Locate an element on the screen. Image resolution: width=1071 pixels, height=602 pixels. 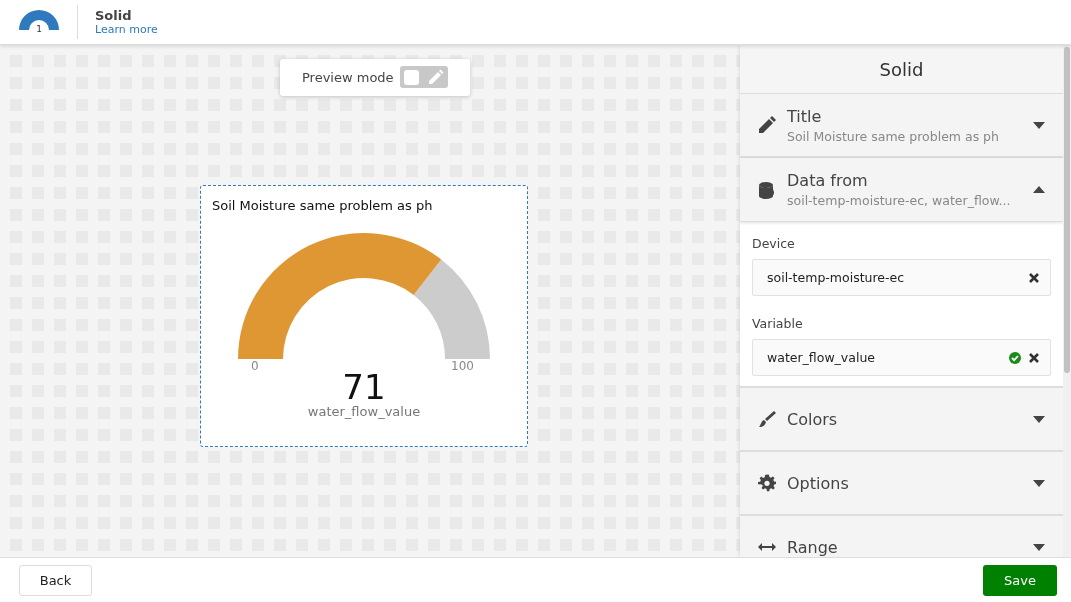
section-header: Options is located at coordinates (901, 484).